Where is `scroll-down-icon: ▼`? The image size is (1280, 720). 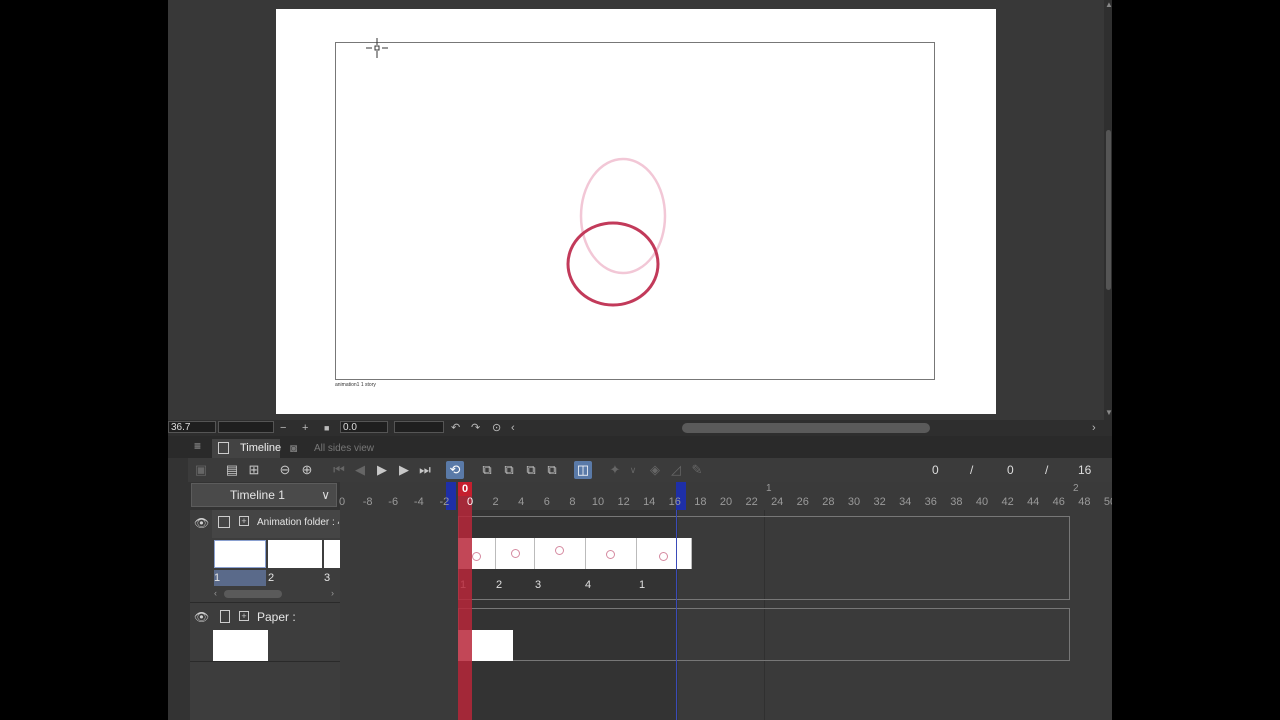
scroll-down-icon: ▼ is located at coordinates (1108, 412).